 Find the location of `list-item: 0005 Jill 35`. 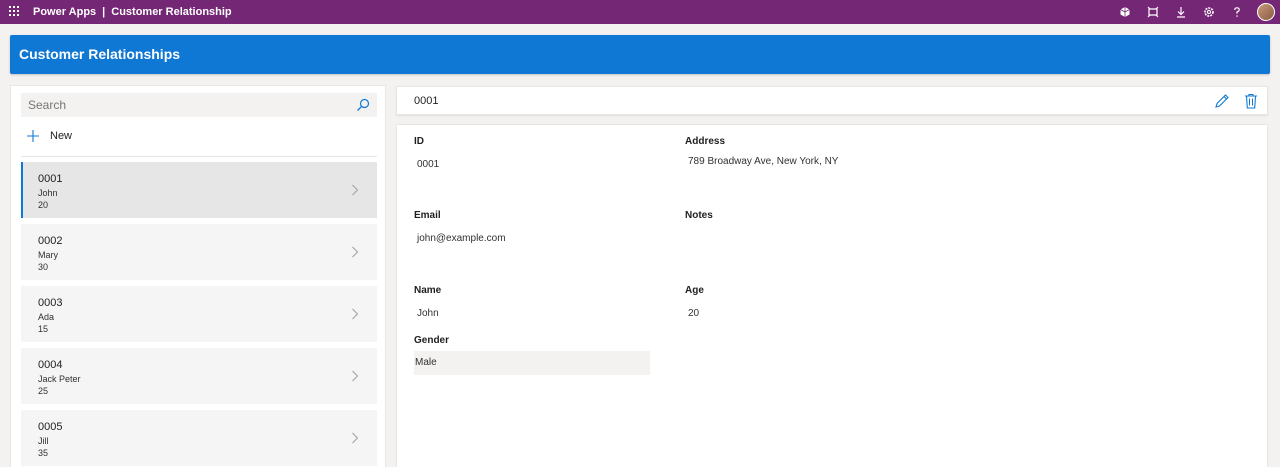

list-item: 0005 Jill 35 is located at coordinates (199, 438).